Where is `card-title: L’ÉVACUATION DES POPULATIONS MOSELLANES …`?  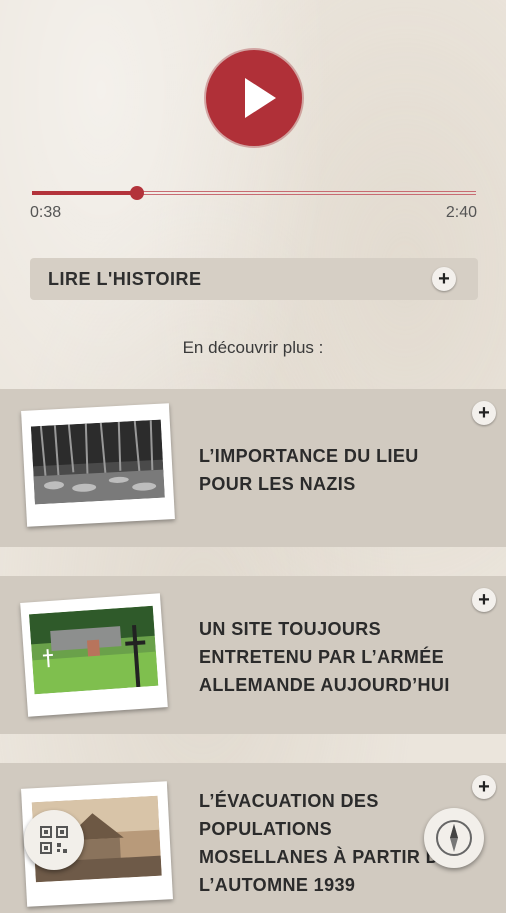
card-title: L’ÉVACUATION DES POPULATIONS MOSELLANES … is located at coordinates (325, 843).